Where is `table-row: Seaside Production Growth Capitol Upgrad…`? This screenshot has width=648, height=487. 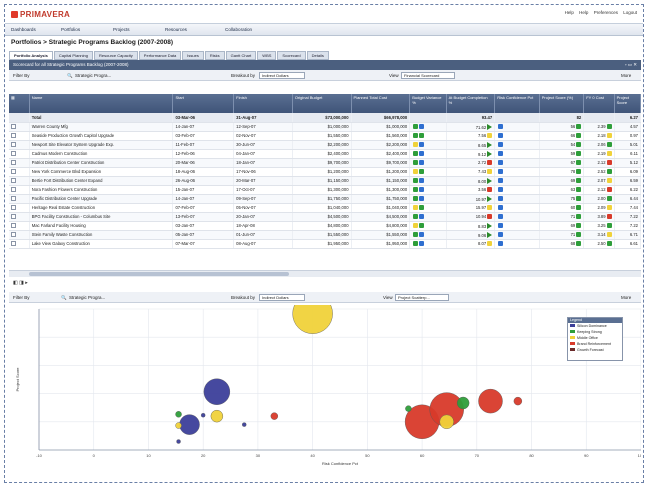 table-row: Seaside Production Growth Capitol Upgrad… is located at coordinates (325, 136).